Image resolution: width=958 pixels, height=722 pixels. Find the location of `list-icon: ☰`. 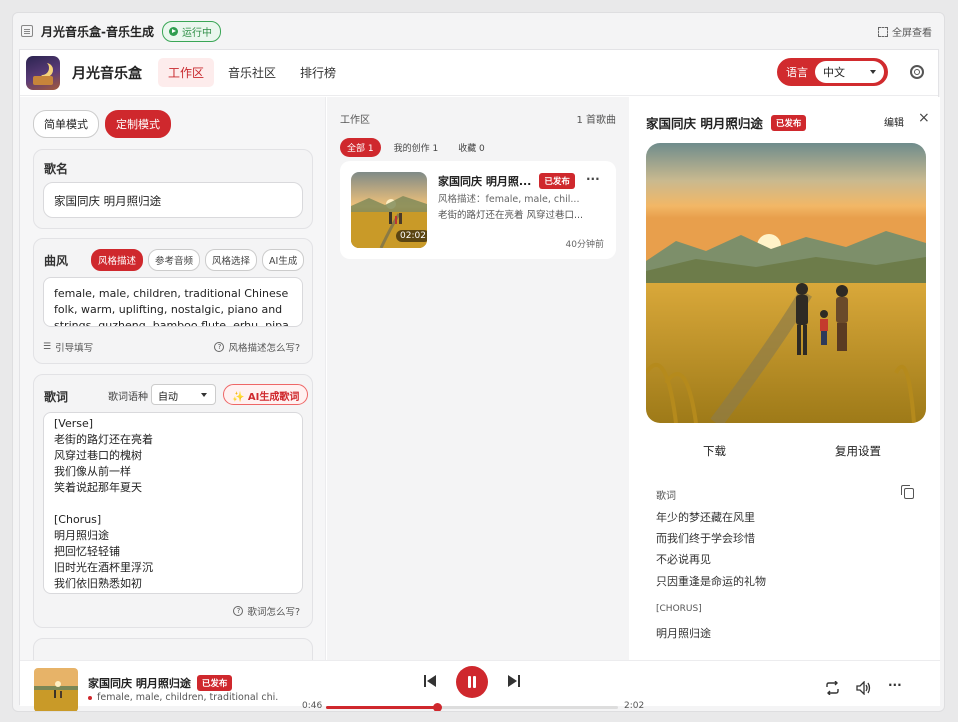

list-icon: ☰ is located at coordinates (47, 347).